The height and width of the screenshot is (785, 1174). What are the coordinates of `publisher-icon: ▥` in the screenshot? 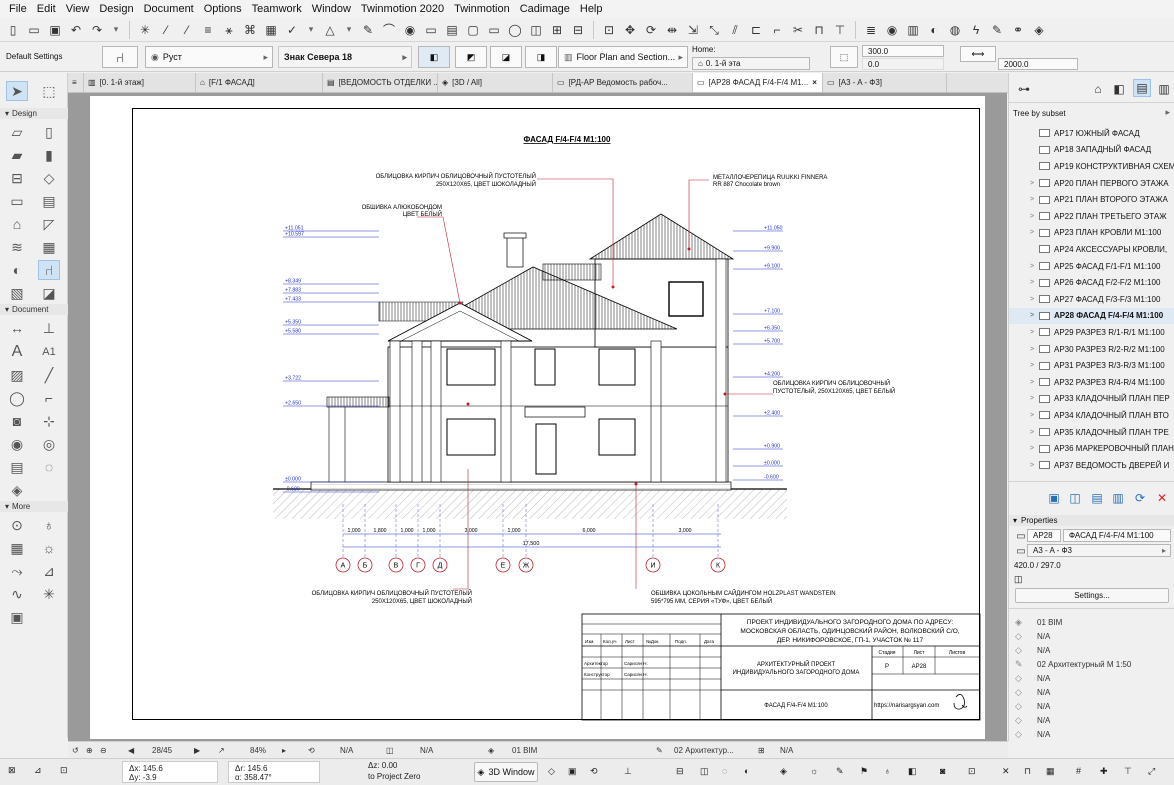 It's located at (1164, 89).